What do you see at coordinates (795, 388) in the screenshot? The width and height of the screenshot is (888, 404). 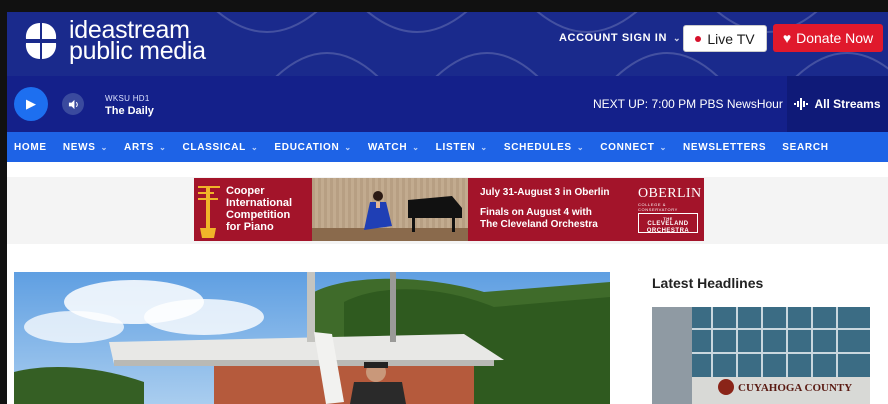 I see `county-sign-text: CUYAHOGA COUNTY` at bounding box center [795, 388].